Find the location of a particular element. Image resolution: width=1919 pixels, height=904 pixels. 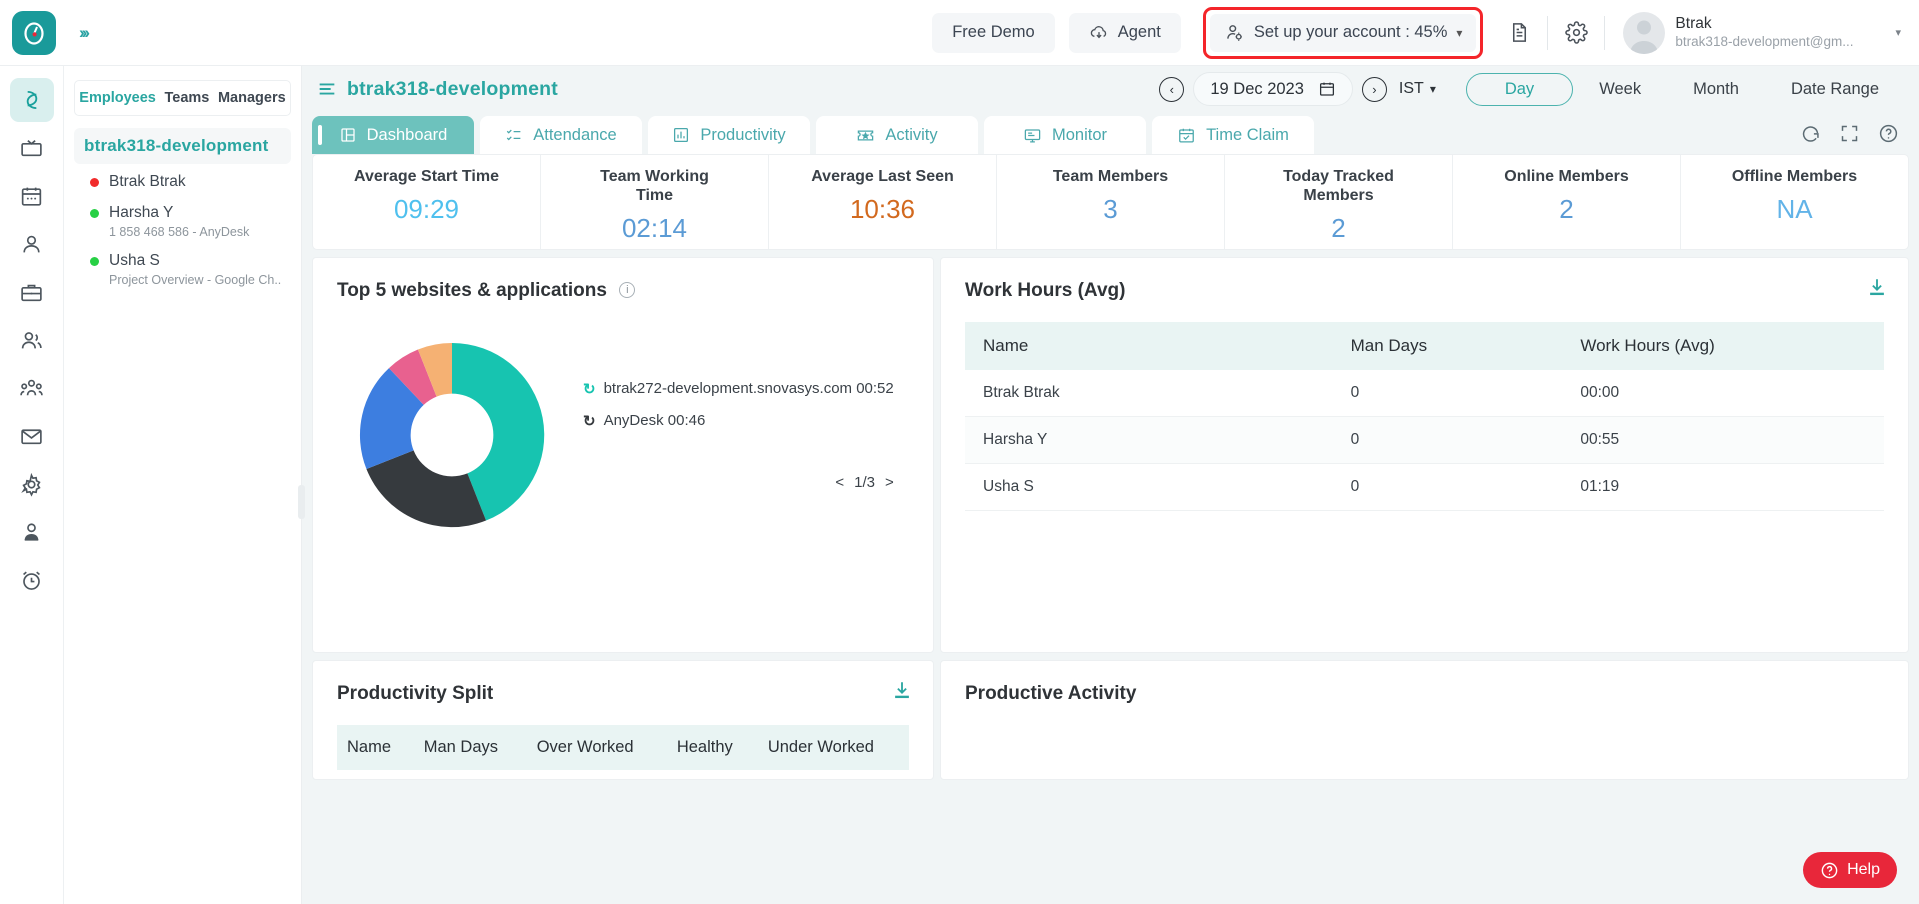

rail-item-team is located at coordinates (32, 340).